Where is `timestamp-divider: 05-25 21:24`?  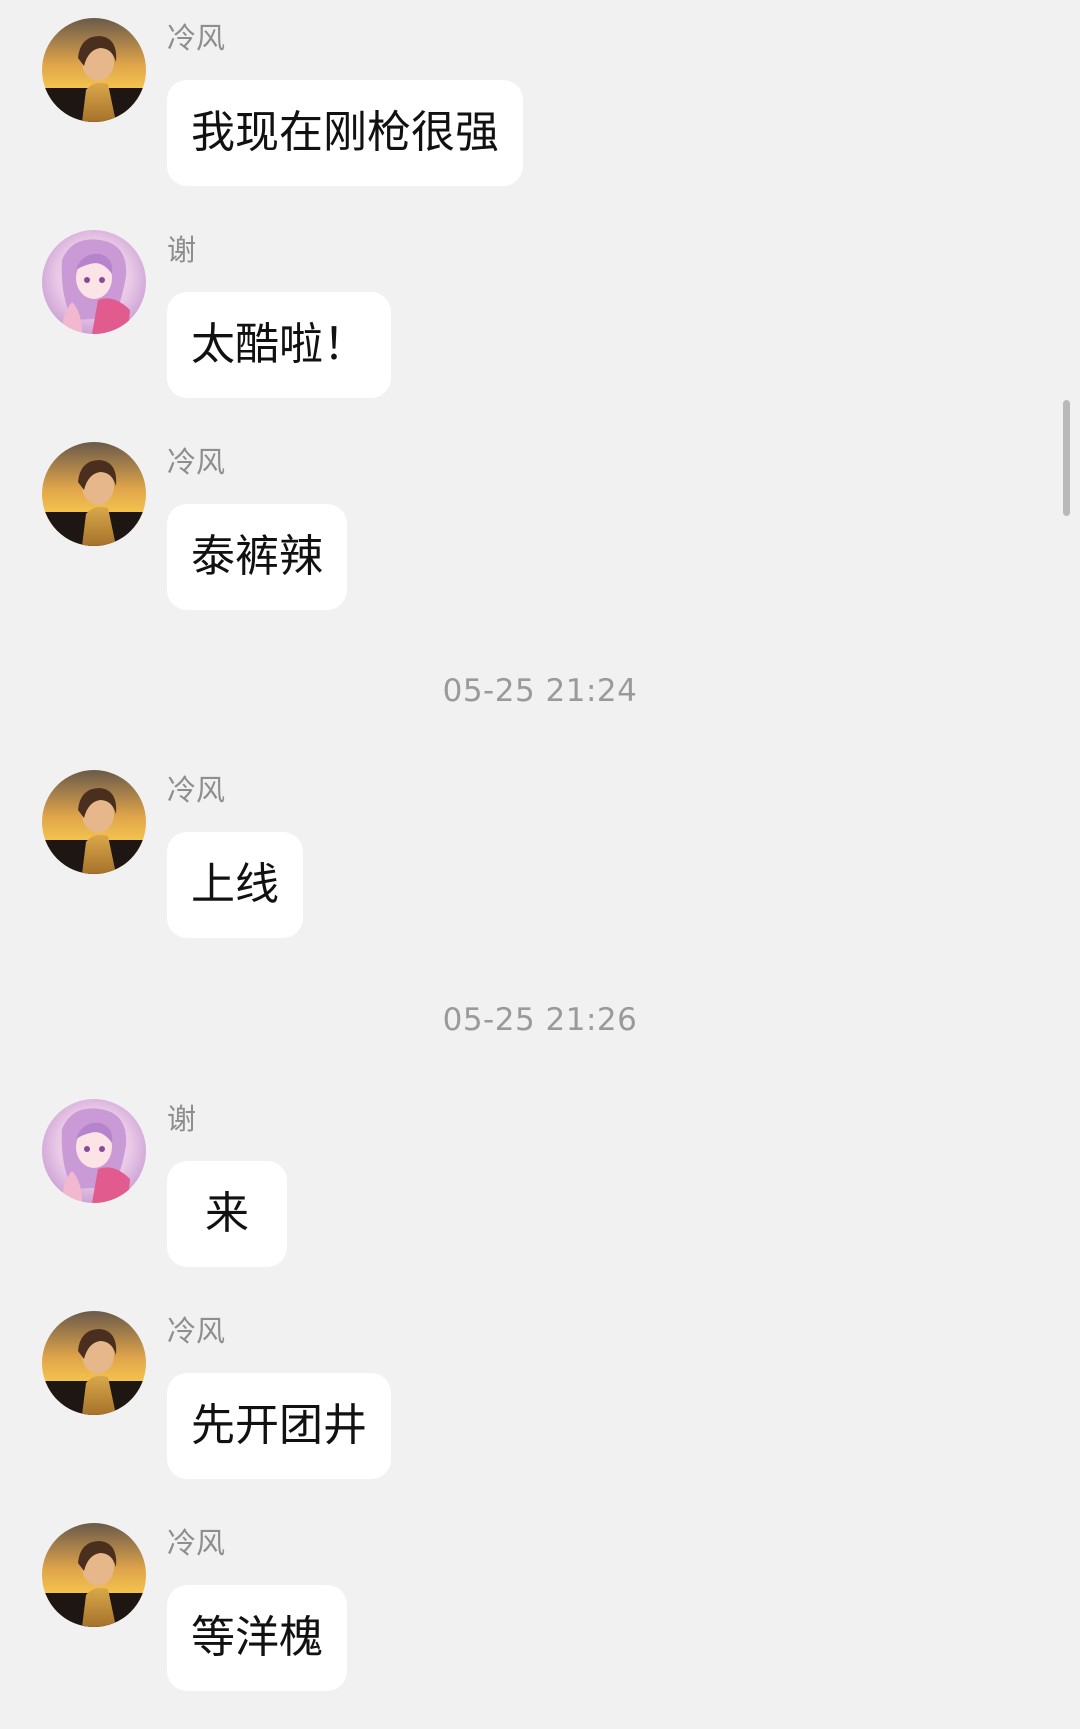
timestamp-divider: 05-25 21:24 is located at coordinates (540, 691).